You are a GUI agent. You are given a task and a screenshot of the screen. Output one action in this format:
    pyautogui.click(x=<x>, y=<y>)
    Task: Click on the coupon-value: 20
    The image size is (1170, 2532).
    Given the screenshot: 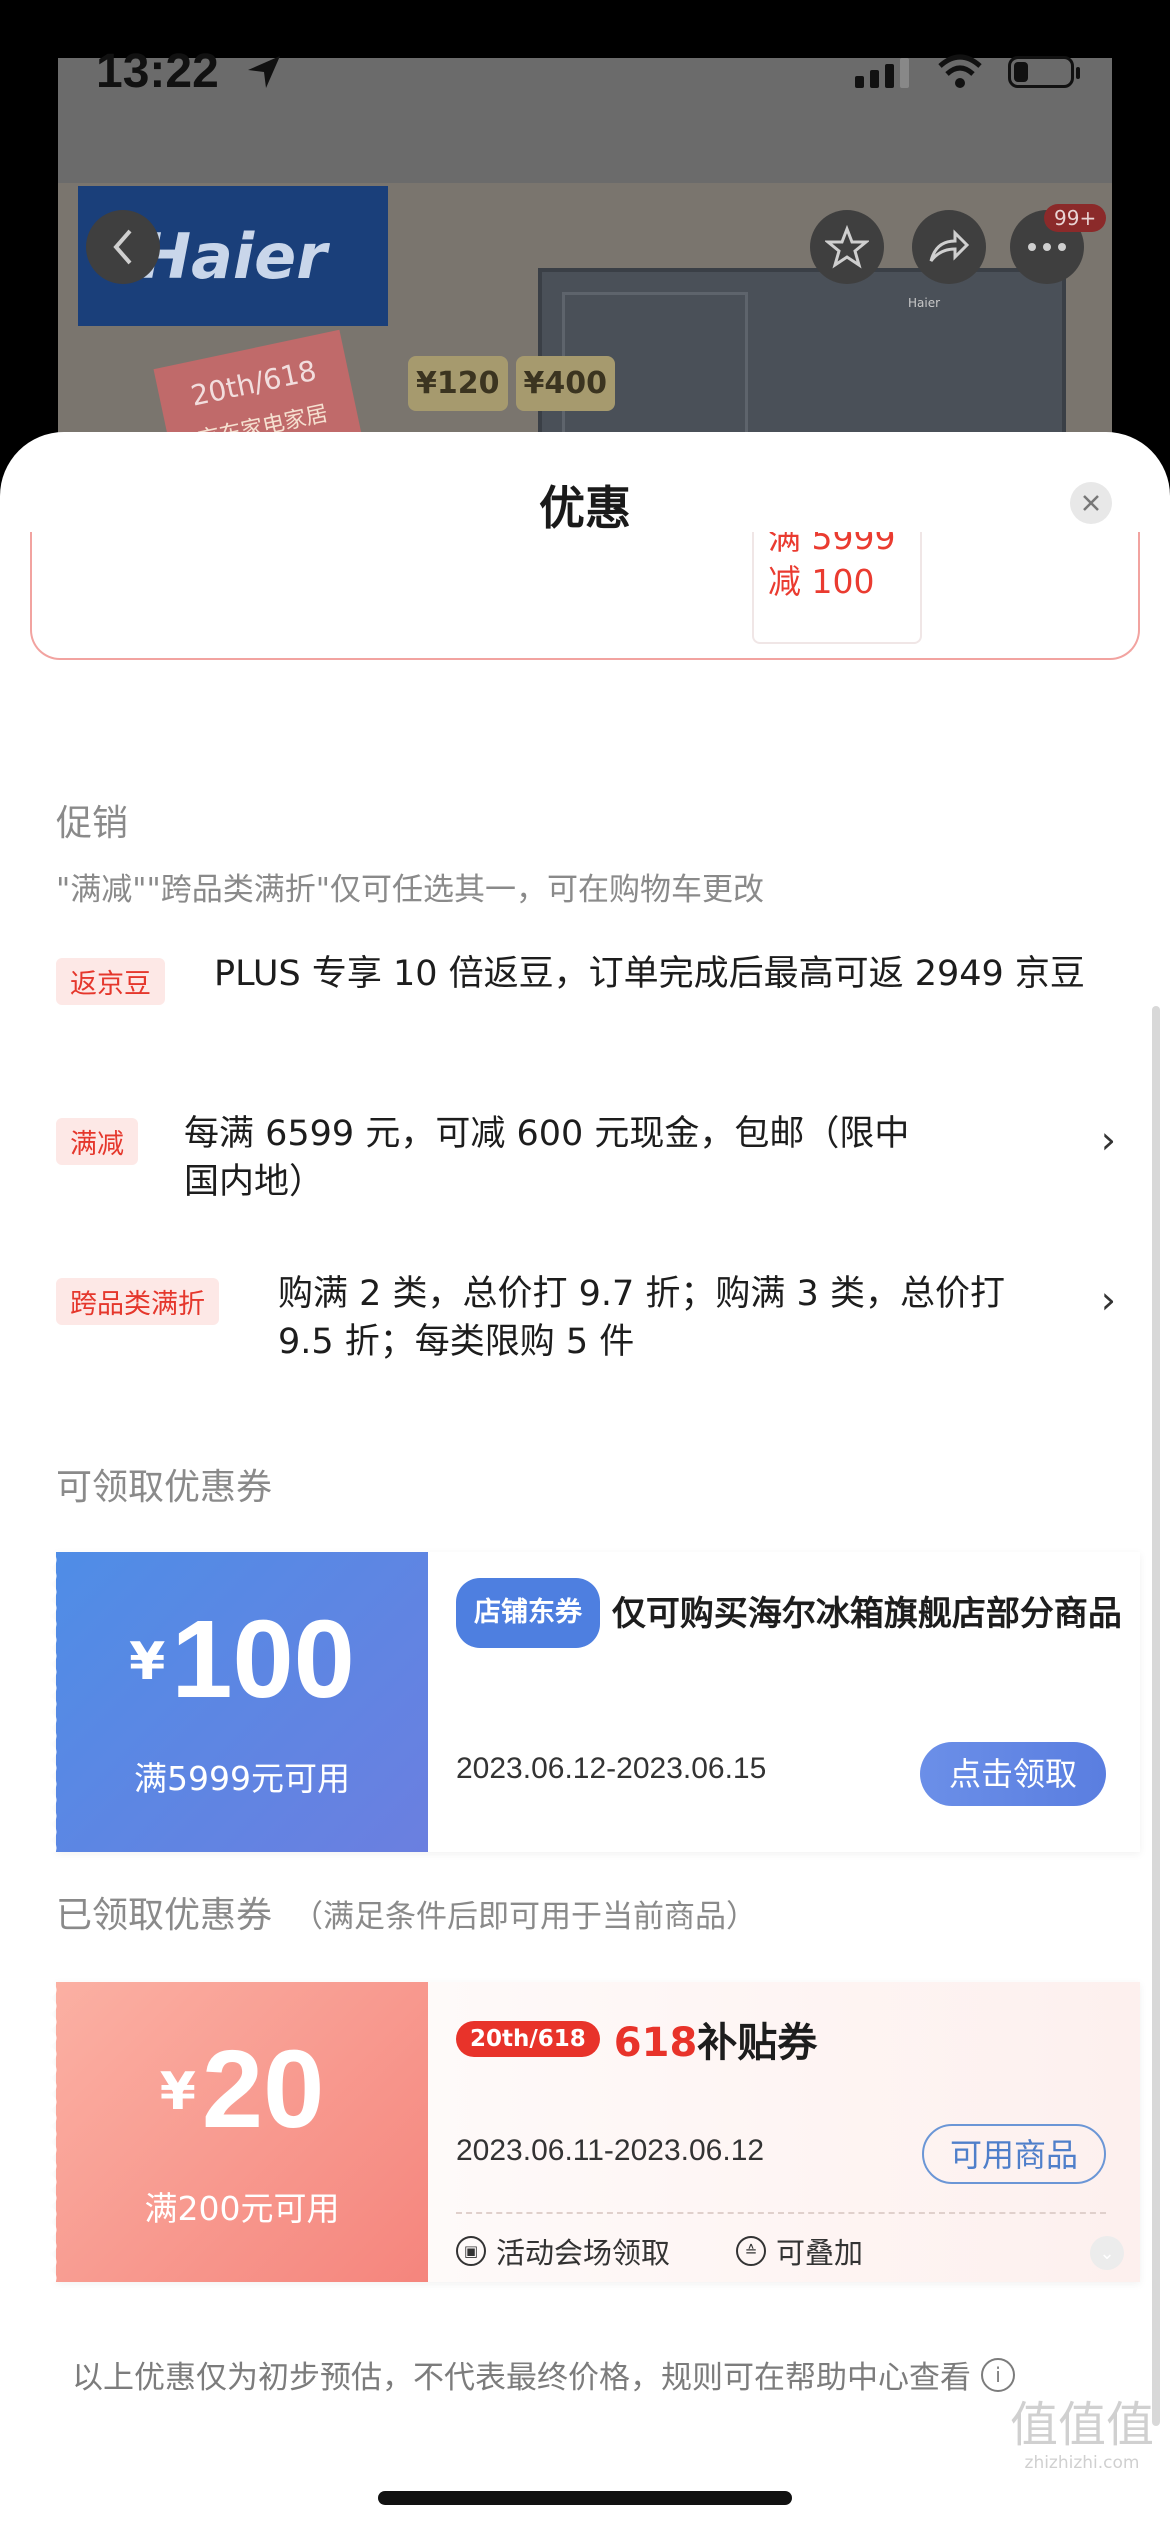 What is the action you would take?
    pyautogui.click(x=263, y=2089)
    